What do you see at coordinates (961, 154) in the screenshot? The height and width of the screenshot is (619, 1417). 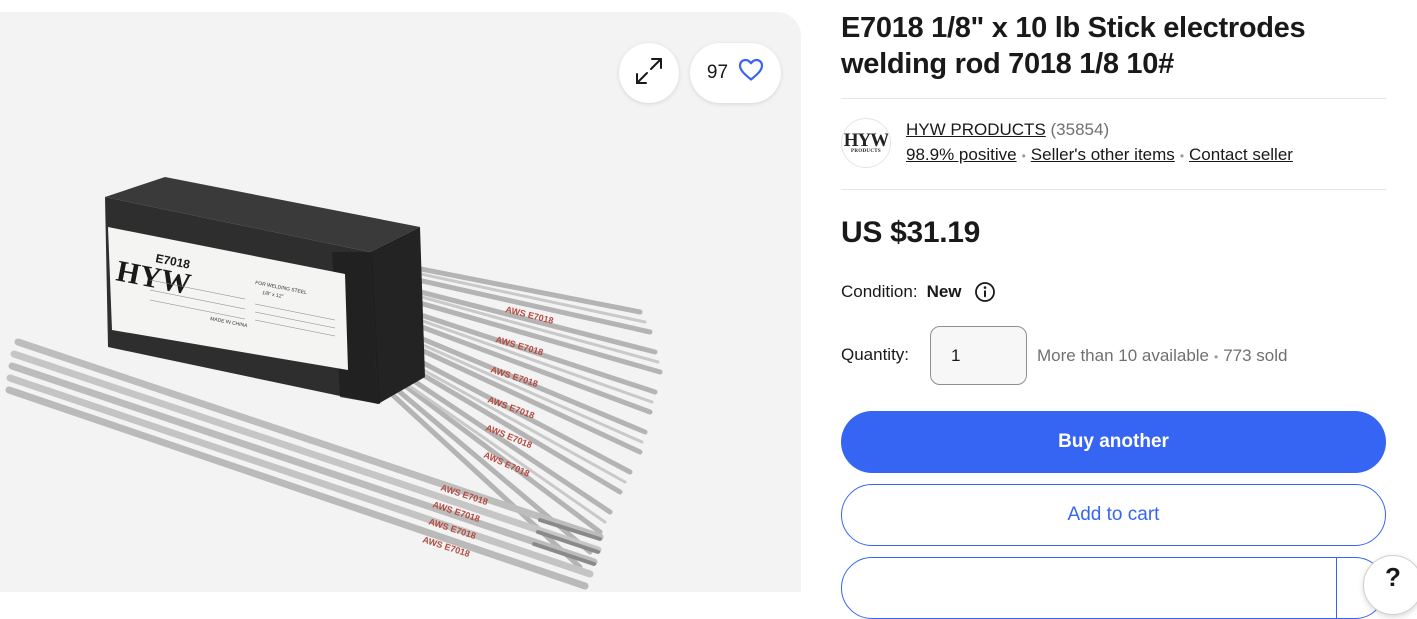 I see `seller-positive-link: 98.9% positive` at bounding box center [961, 154].